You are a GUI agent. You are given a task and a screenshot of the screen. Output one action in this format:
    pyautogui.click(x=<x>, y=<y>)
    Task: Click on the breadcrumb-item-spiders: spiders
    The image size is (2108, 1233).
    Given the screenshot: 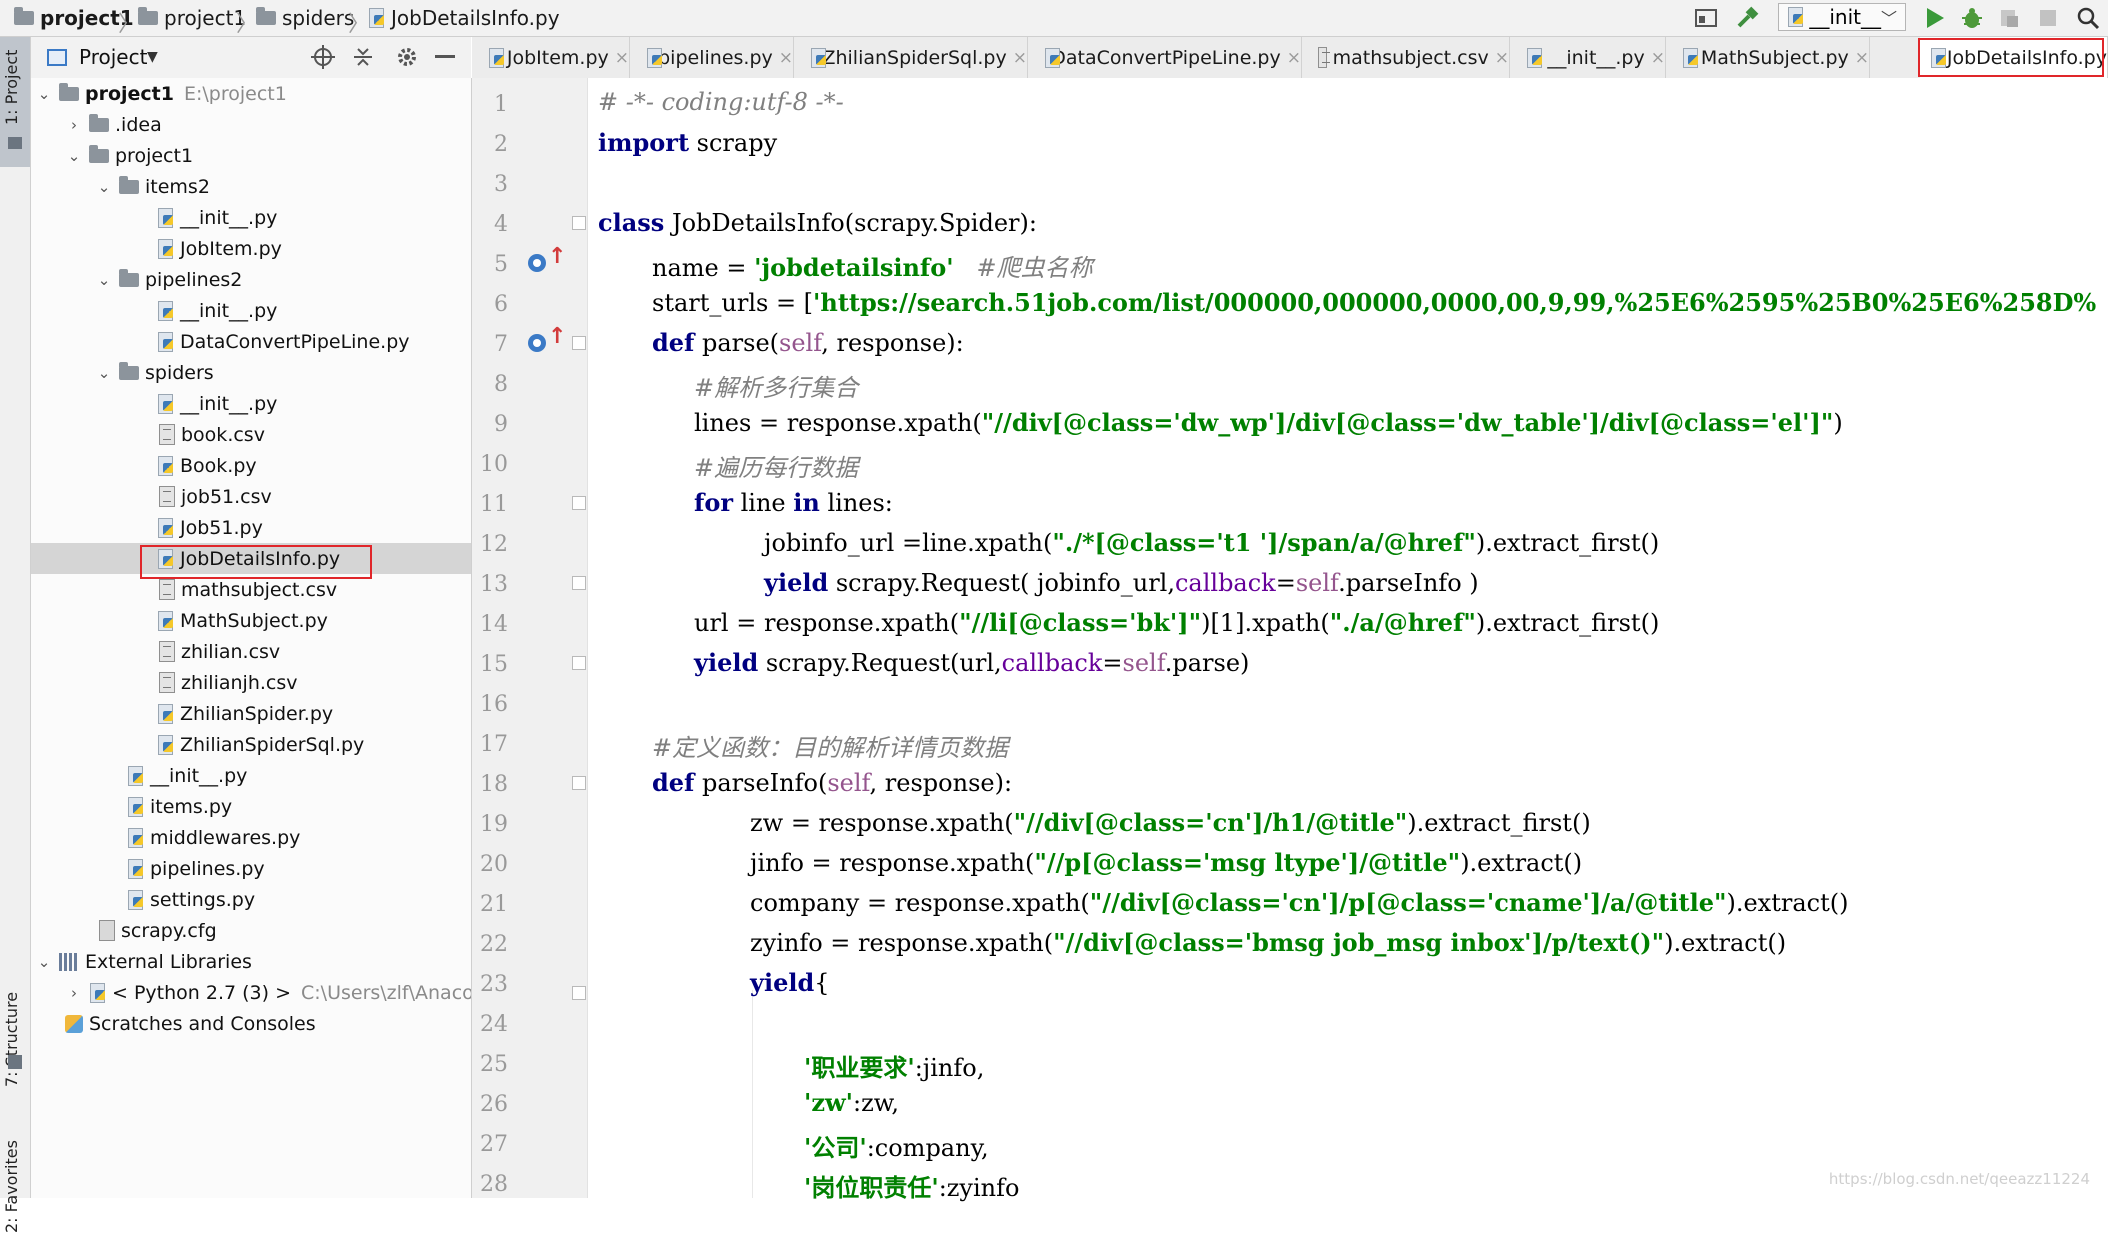 What is the action you would take?
    pyautogui.click(x=305, y=18)
    